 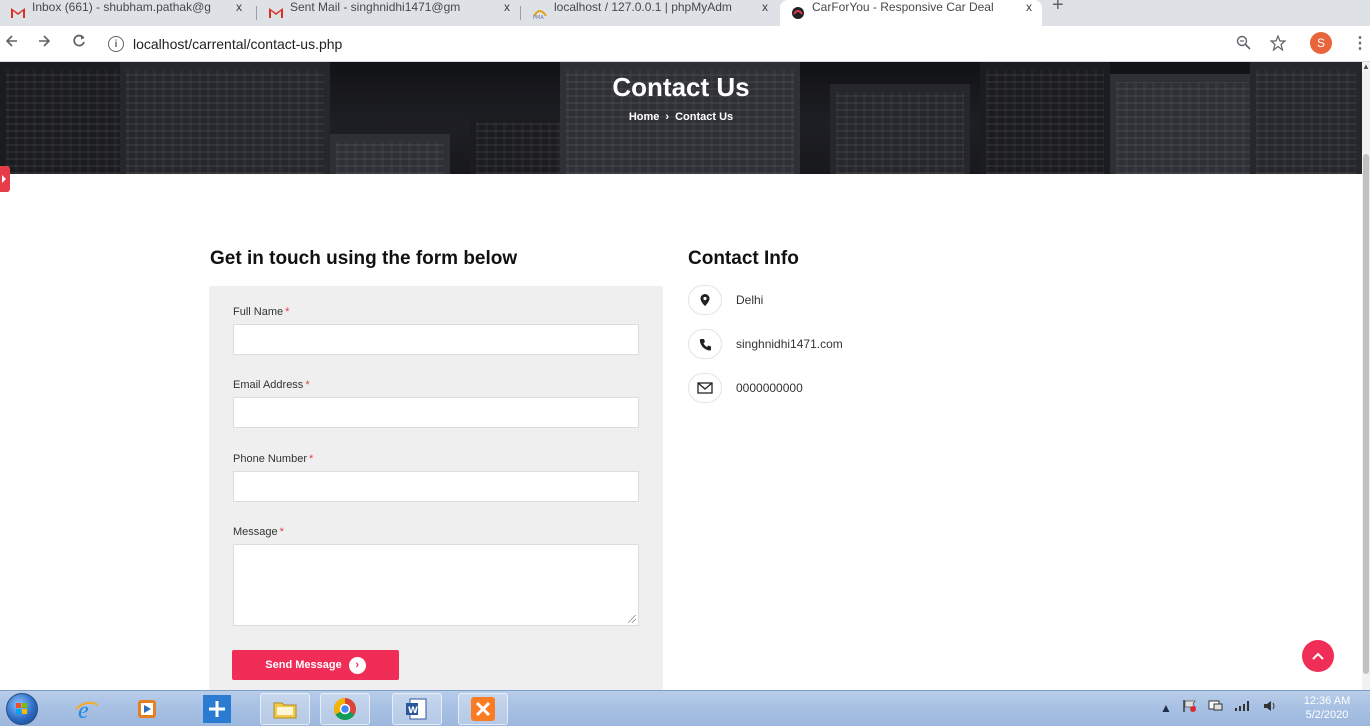 I want to click on phone-input, so click(x=436, y=486).